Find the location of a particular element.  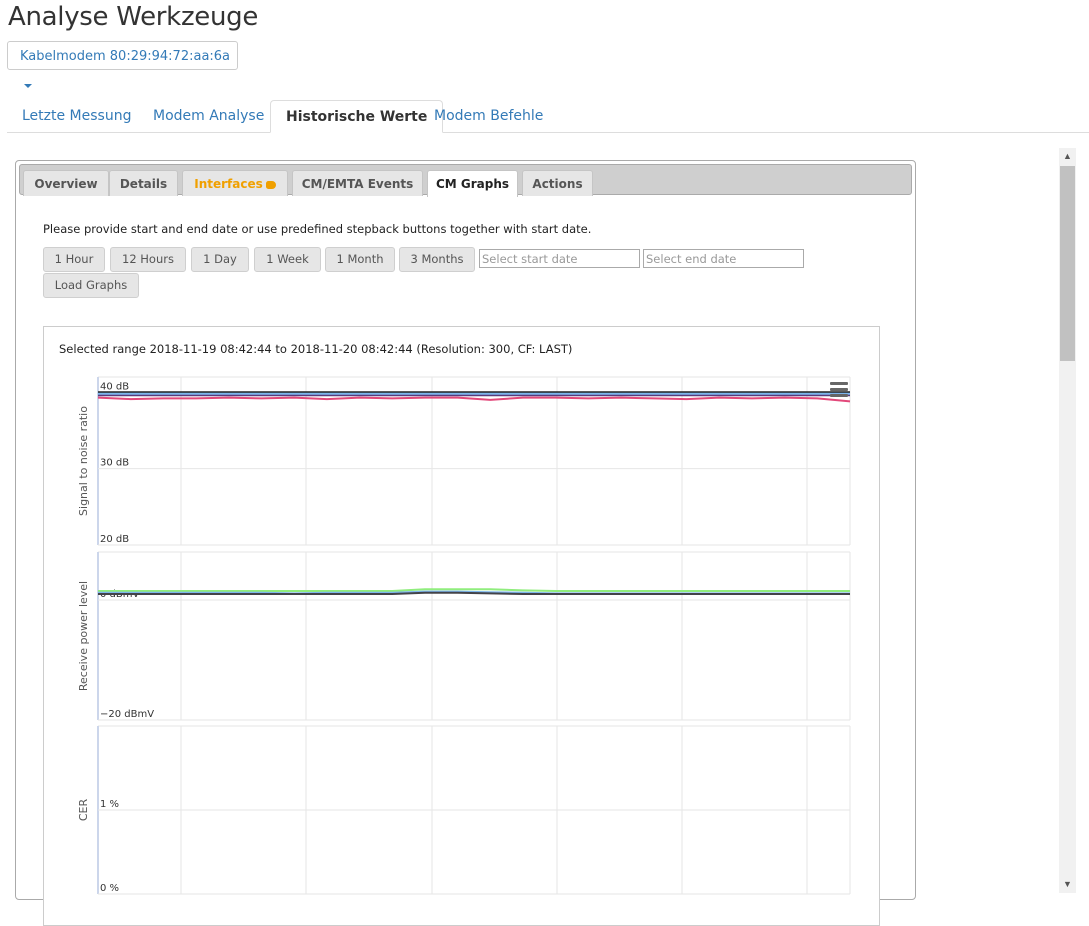

tab-cm-emta-events: CM/EMTA Events is located at coordinates (357, 183).